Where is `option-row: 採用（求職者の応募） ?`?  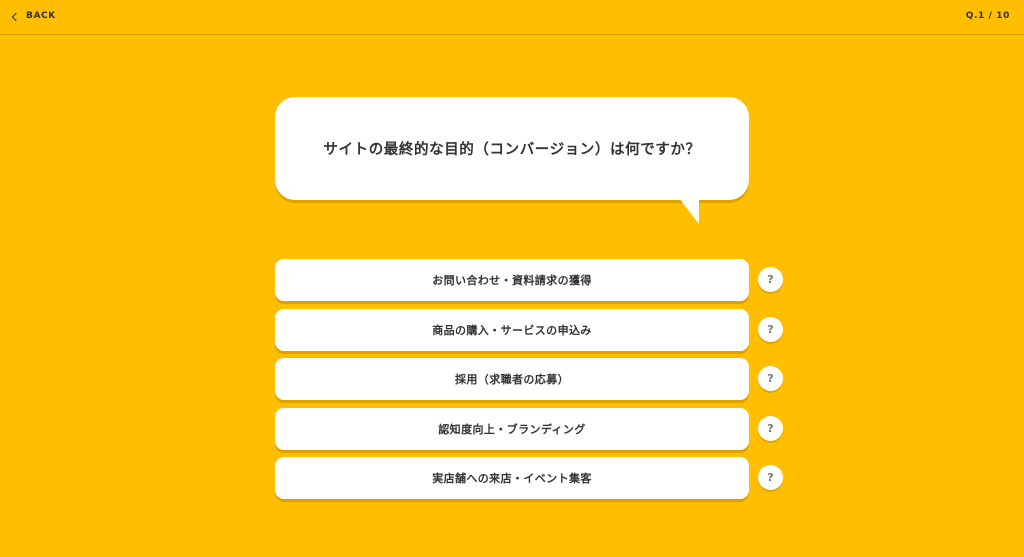
option-row: 採用（求職者の応募） ? is located at coordinates (530, 379).